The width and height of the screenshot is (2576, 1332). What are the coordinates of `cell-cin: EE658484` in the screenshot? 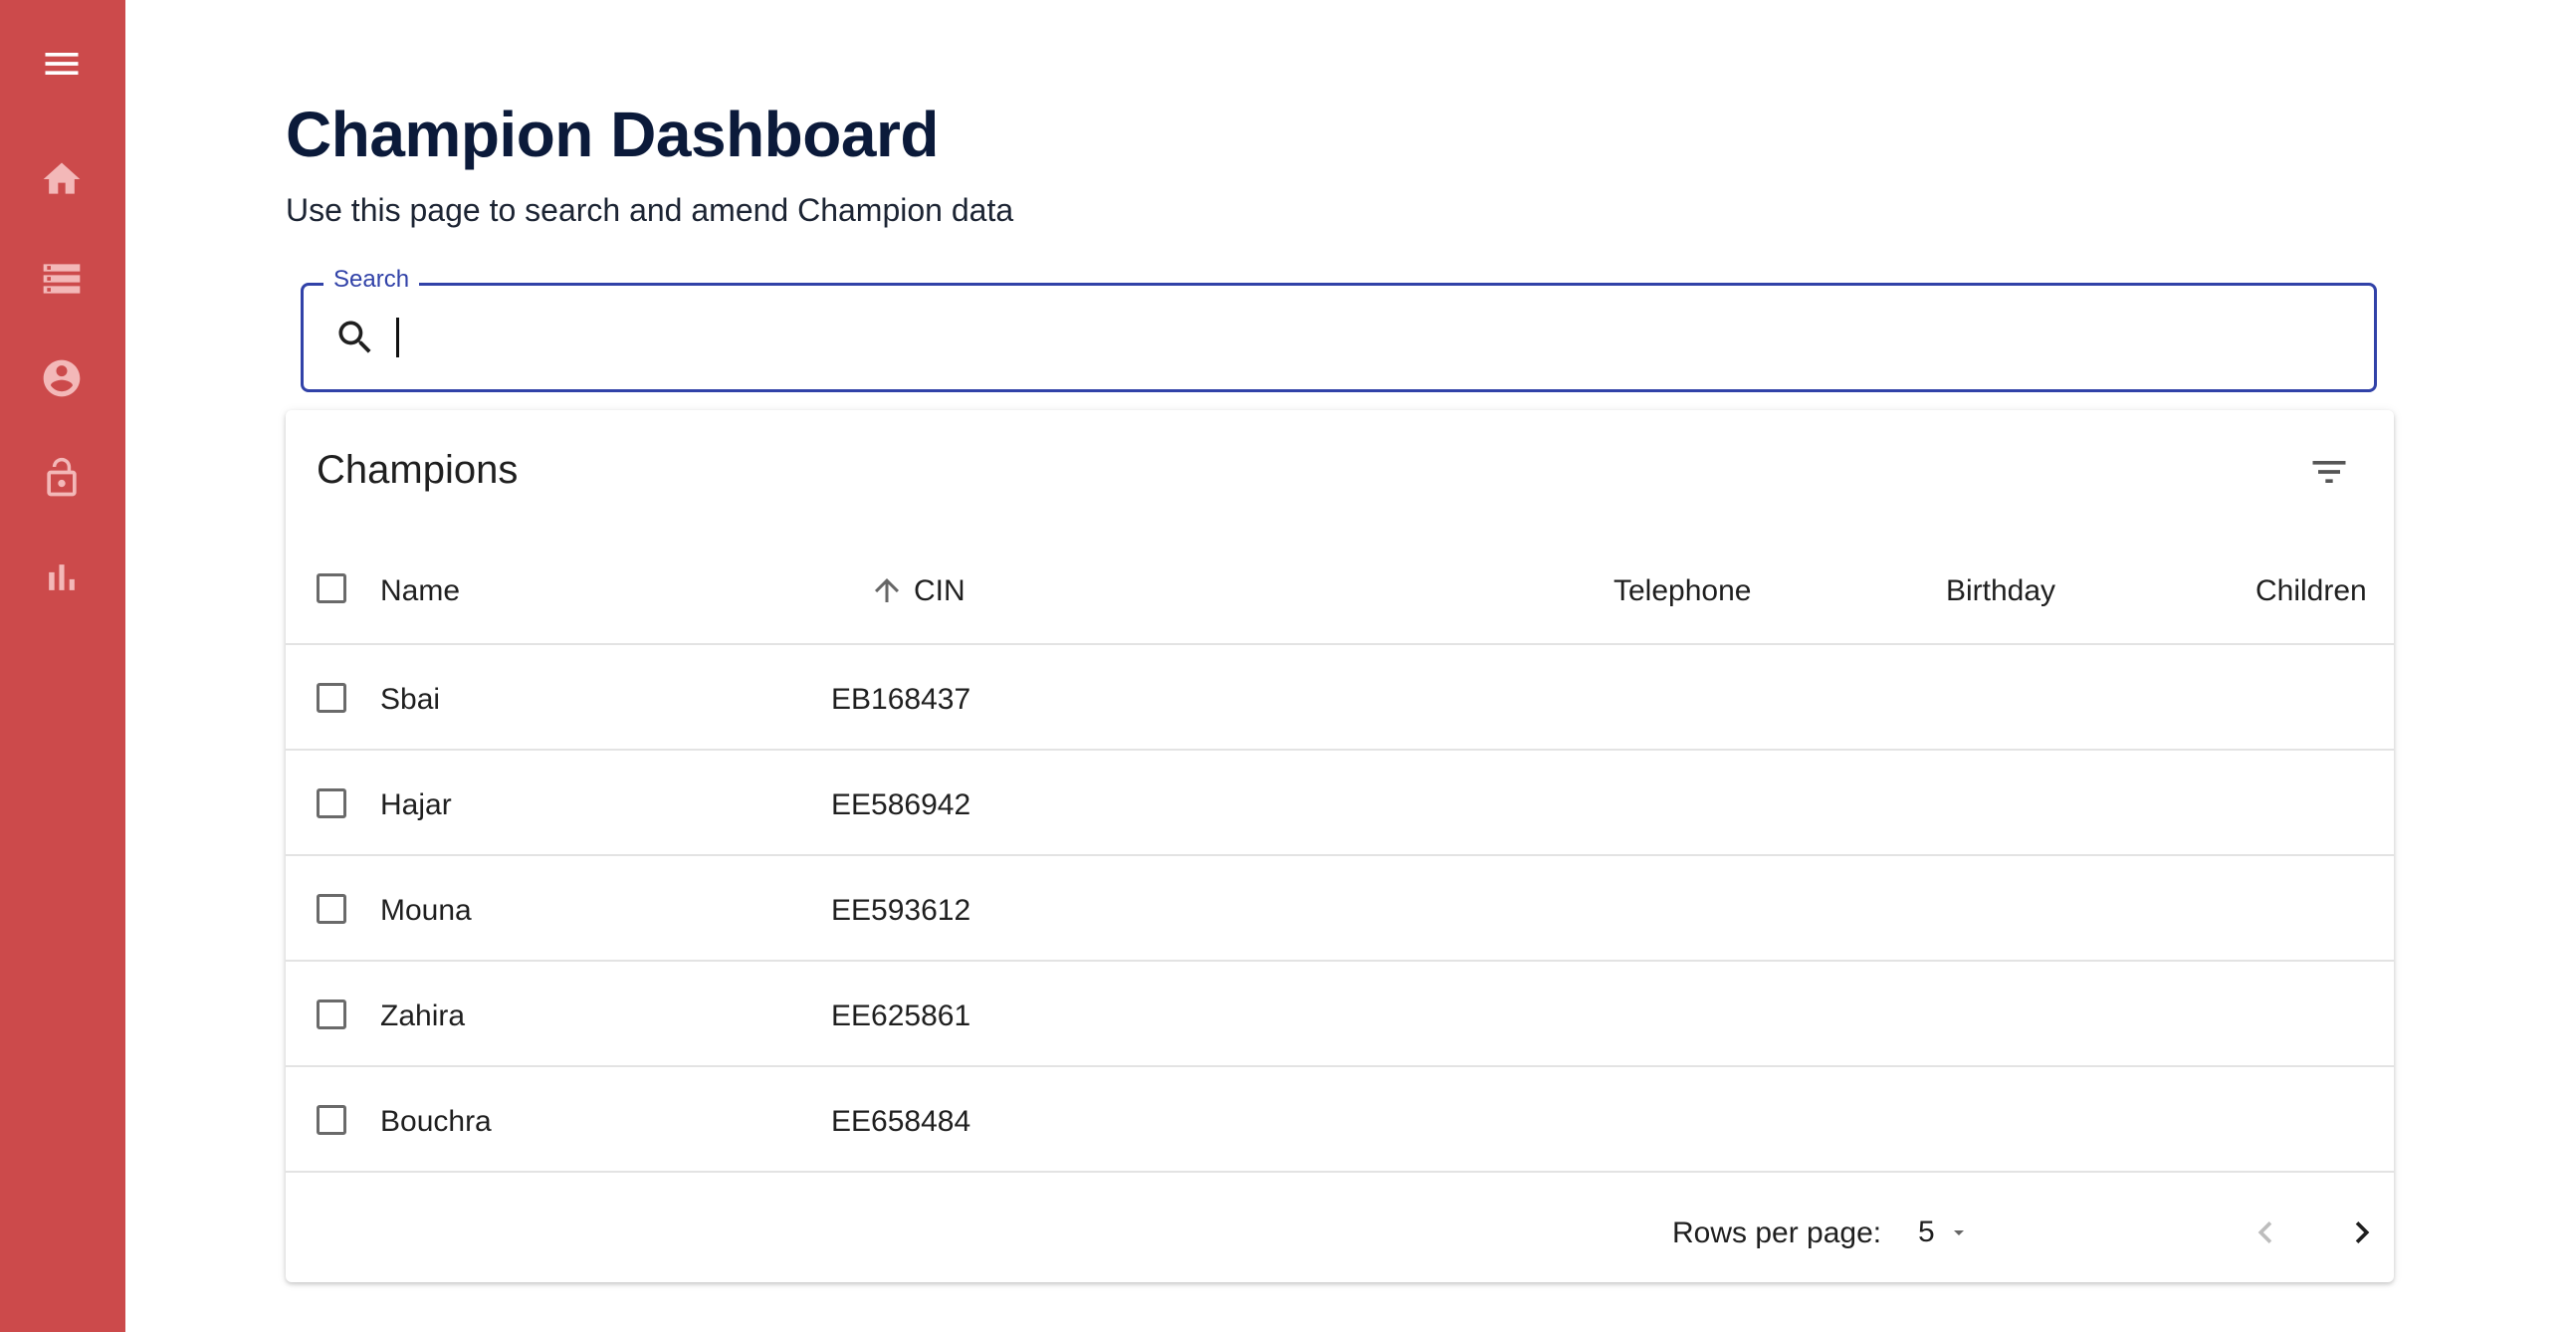 It's located at (901, 1121).